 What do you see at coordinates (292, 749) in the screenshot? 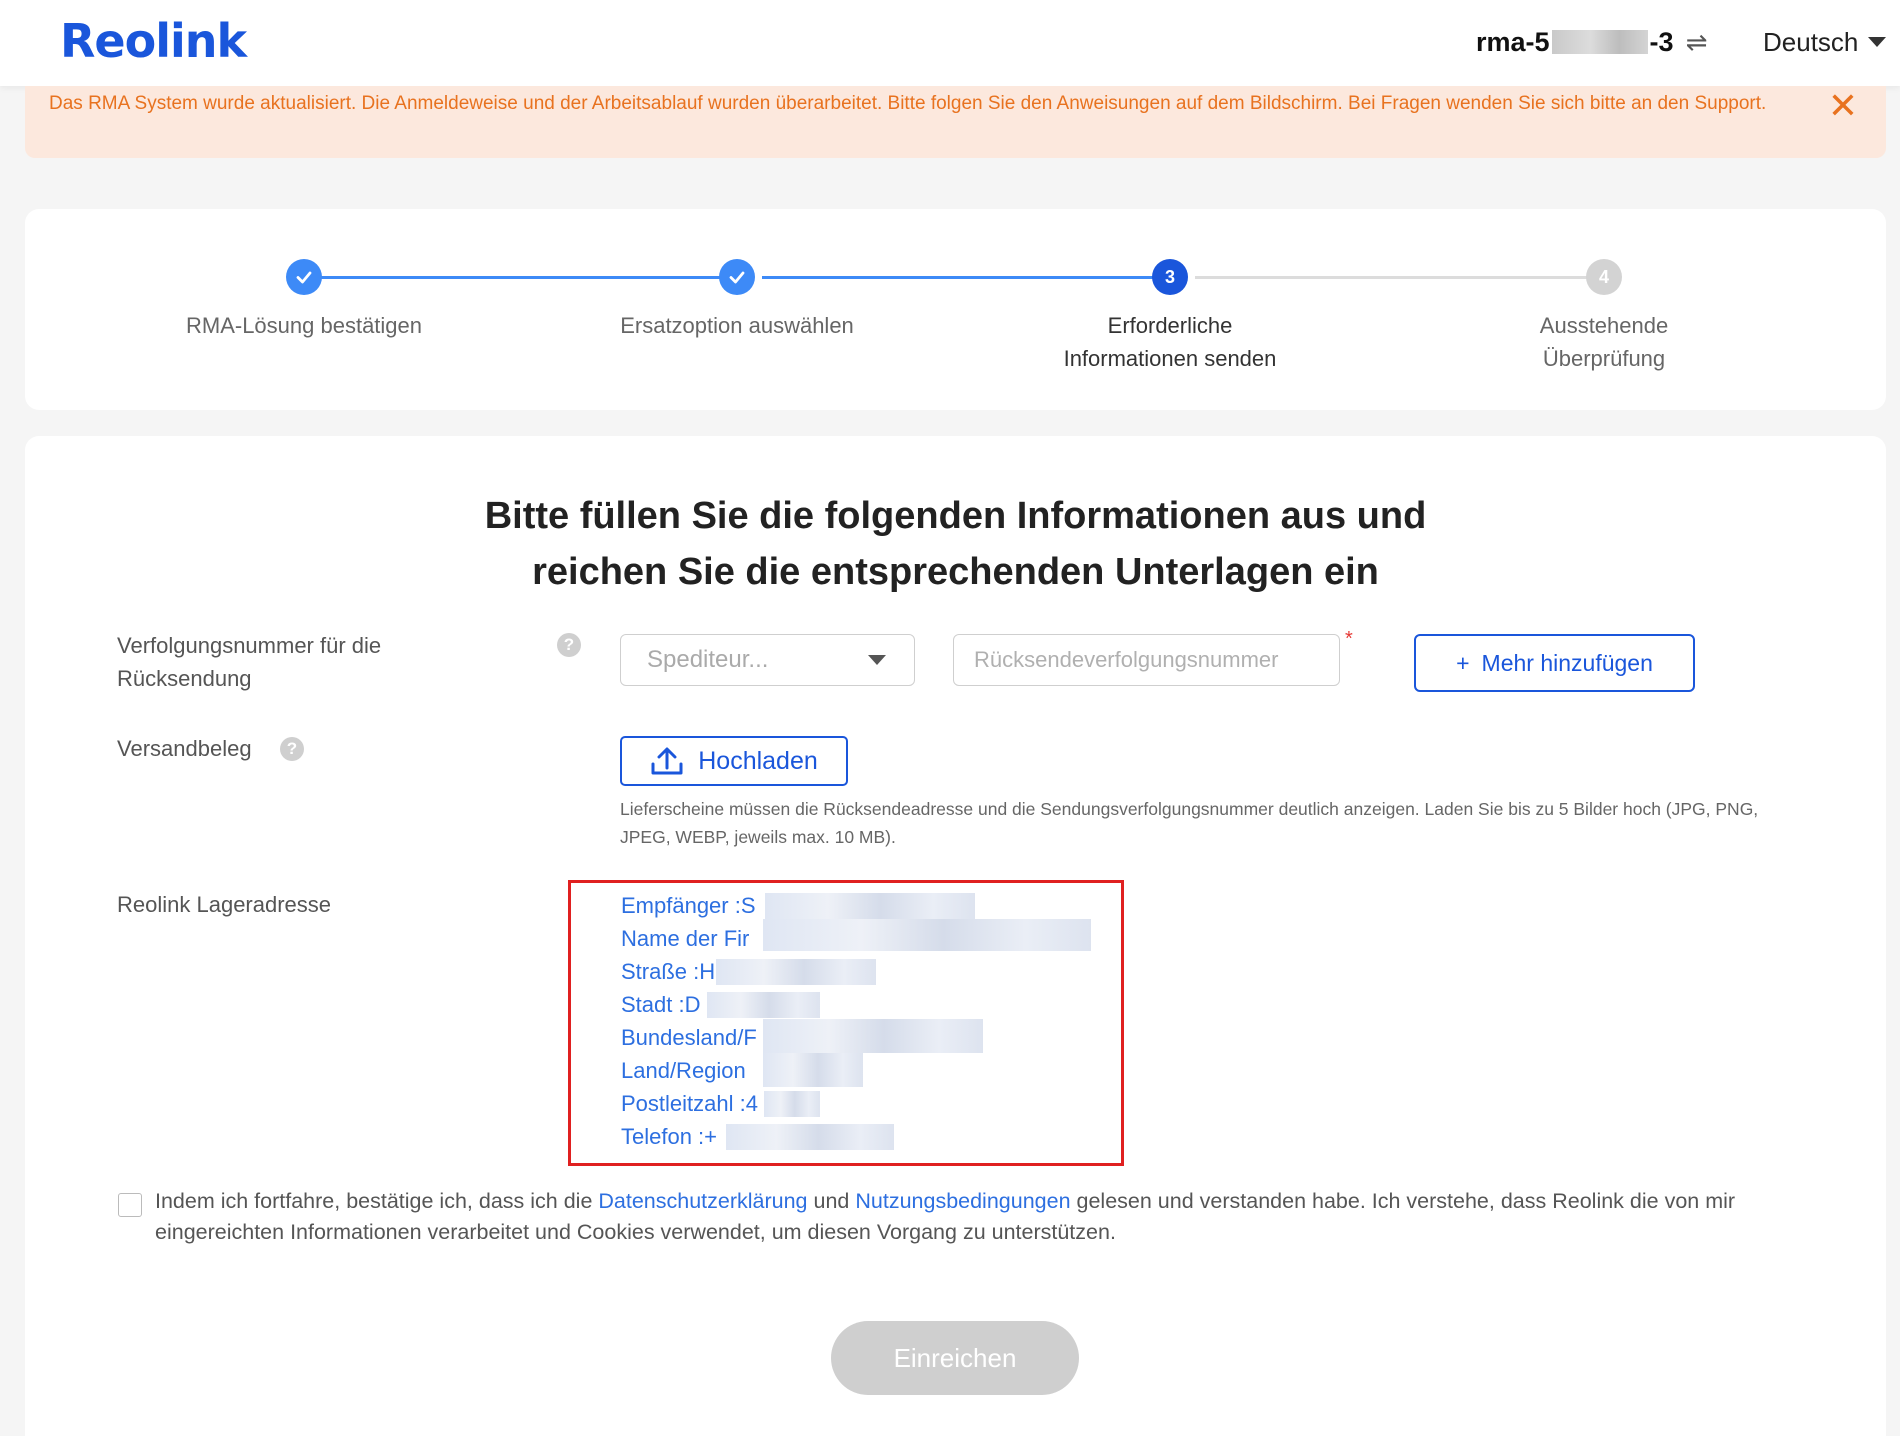
I see `receipt-help-icon: ?` at bounding box center [292, 749].